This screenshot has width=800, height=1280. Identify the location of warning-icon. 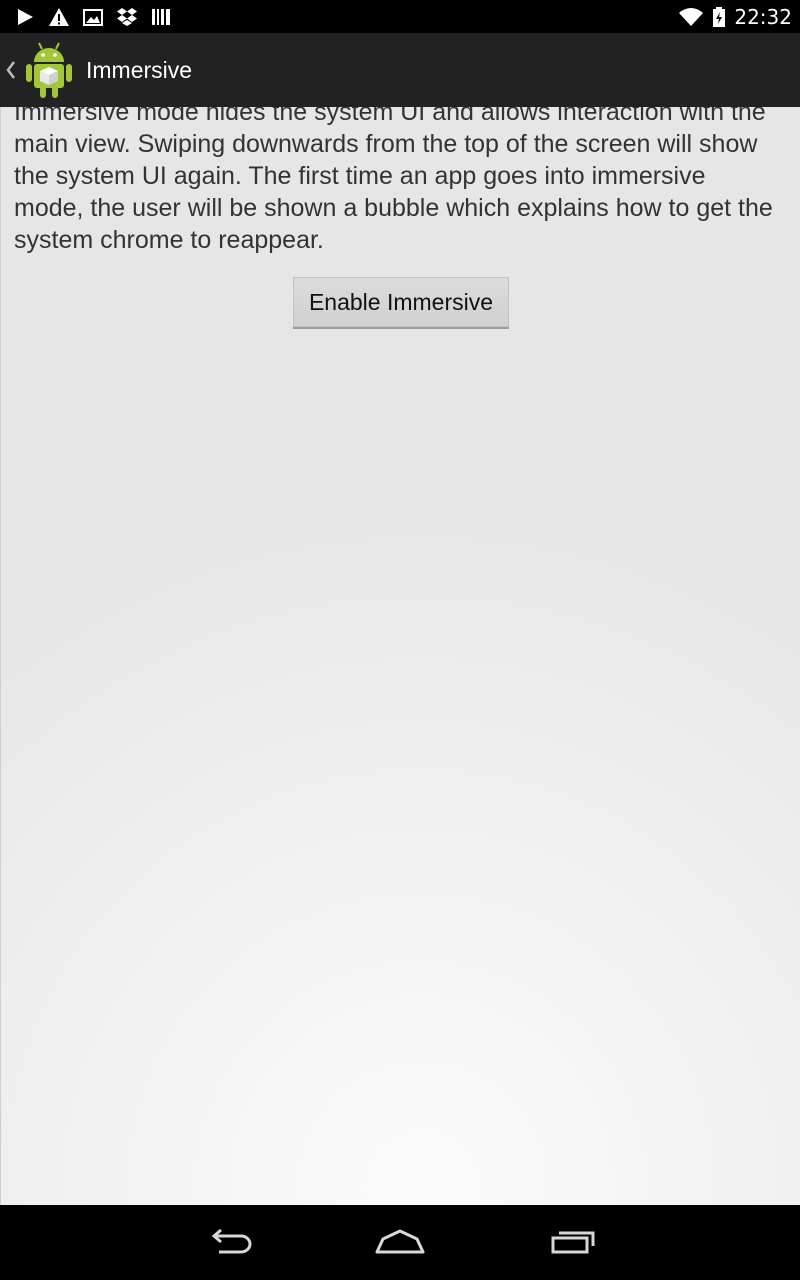
(59, 17).